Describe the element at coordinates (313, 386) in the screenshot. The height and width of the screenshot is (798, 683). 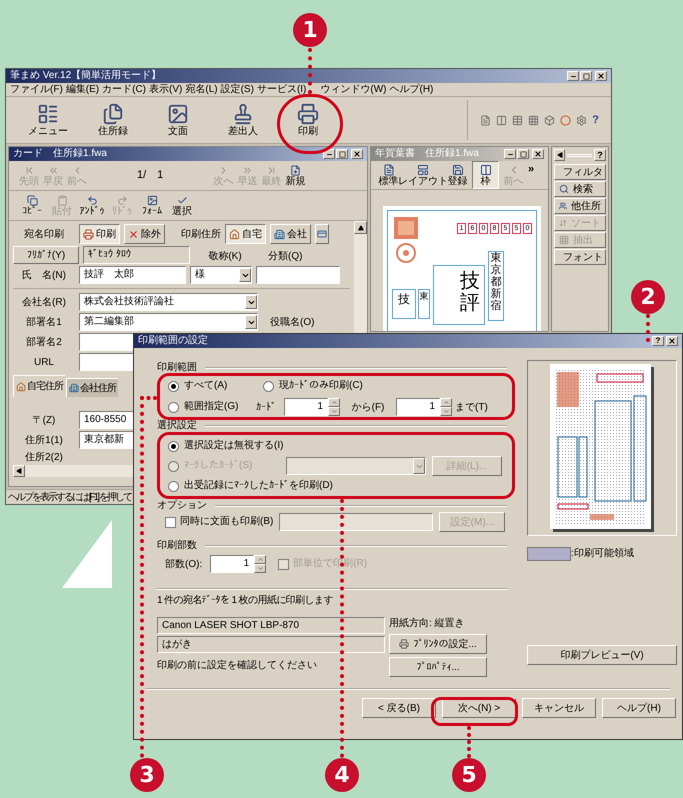
I see `radio-button: 現ｶｰﾄﾞのみ印刷(C)` at that location.